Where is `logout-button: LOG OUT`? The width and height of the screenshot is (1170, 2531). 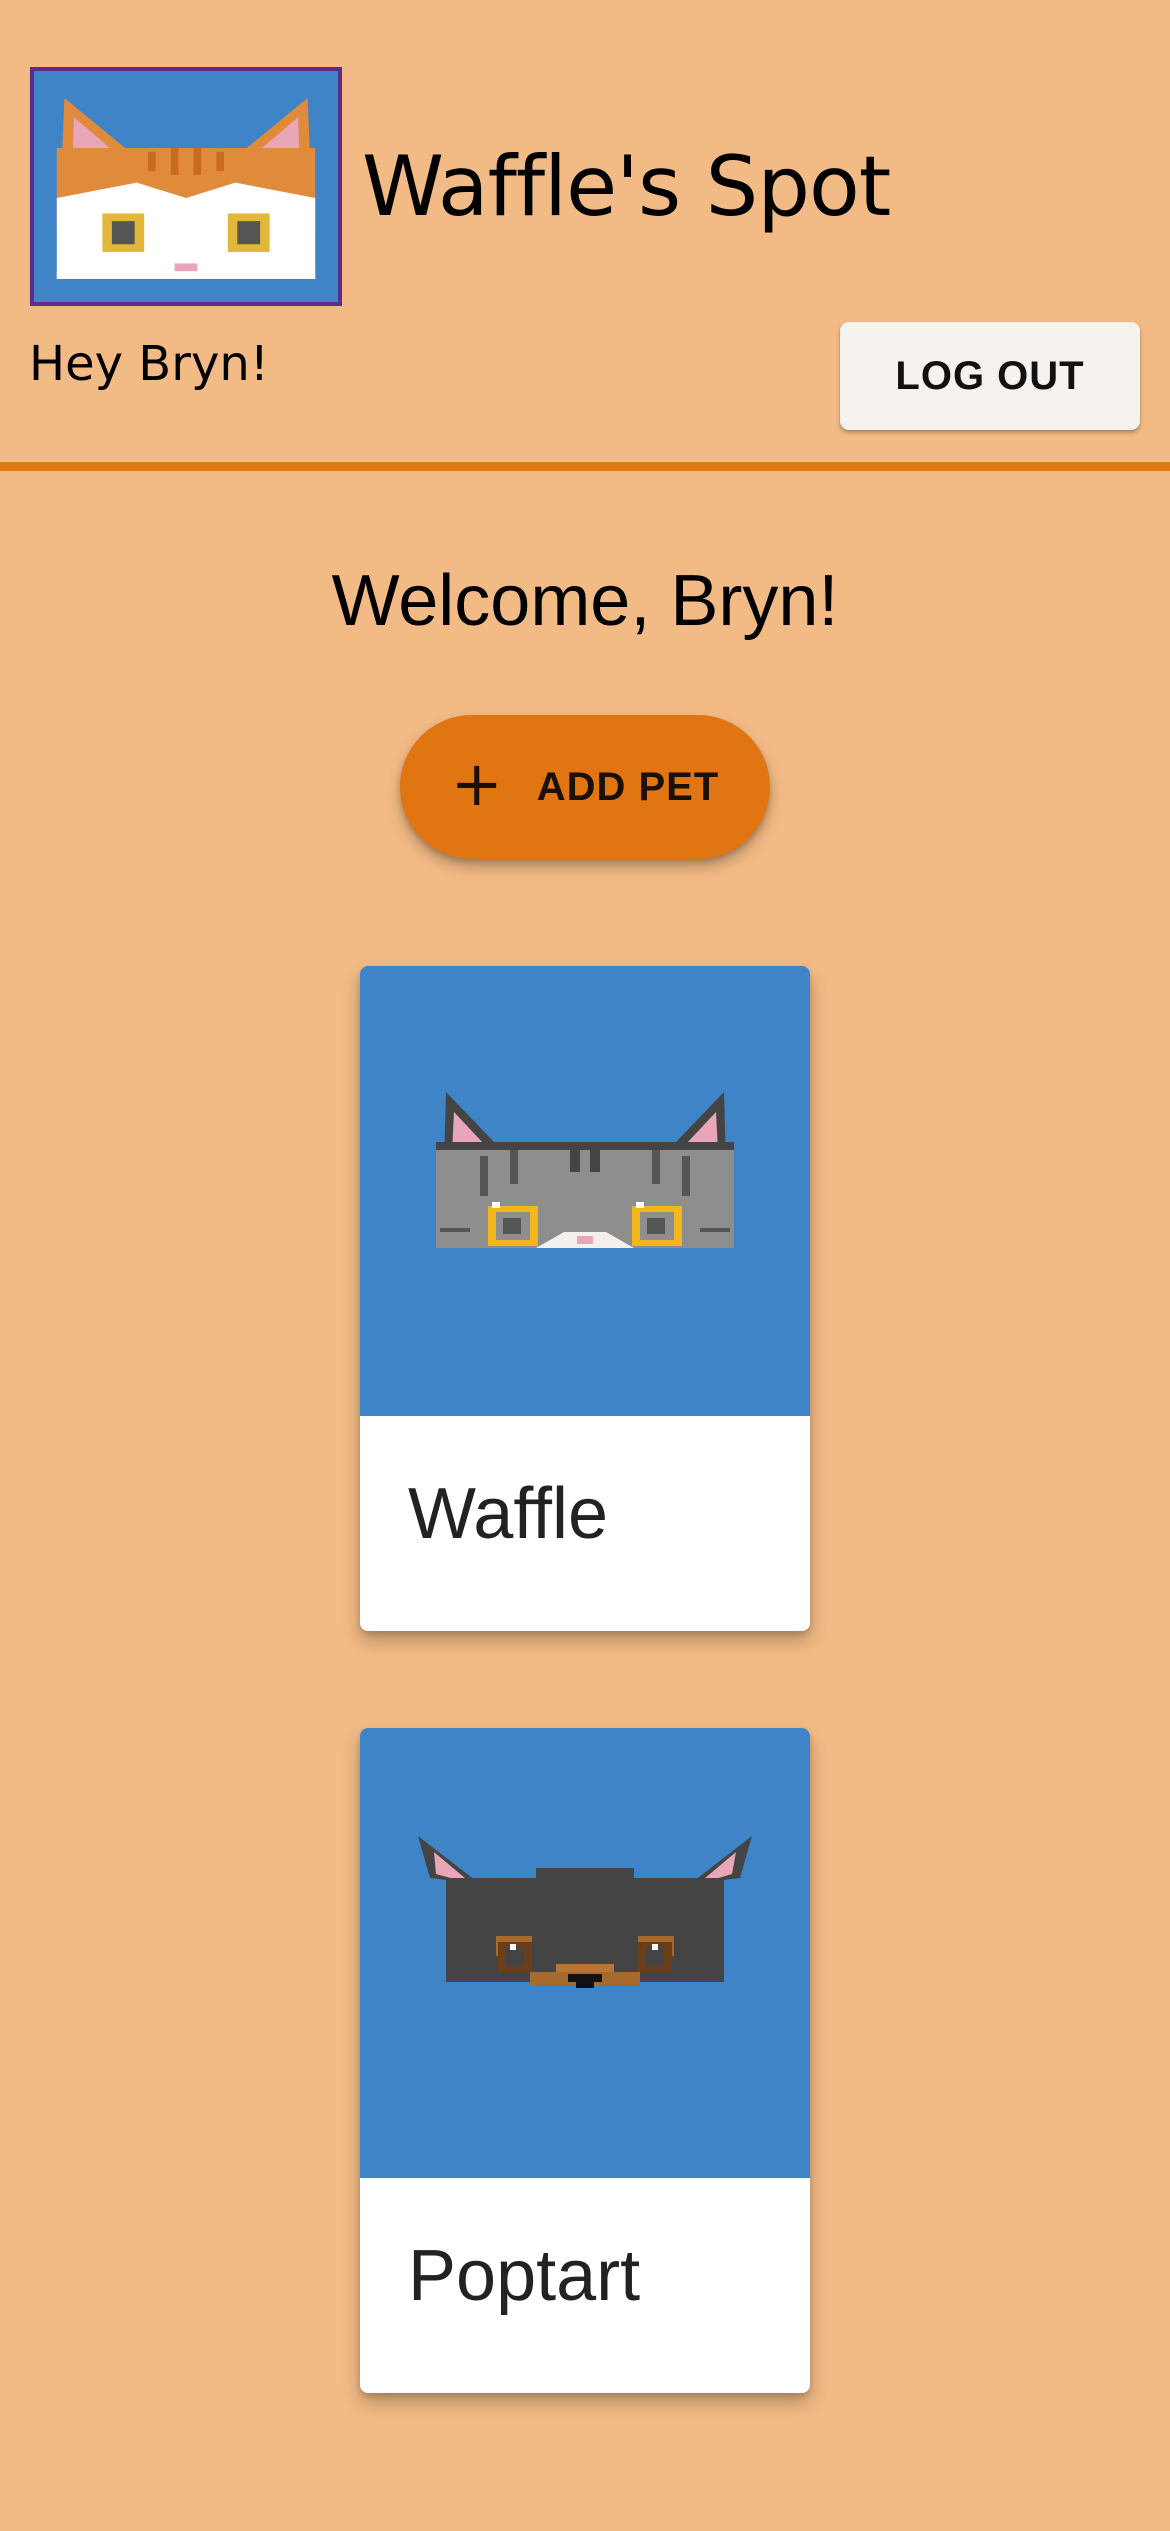 logout-button: LOG OUT is located at coordinates (990, 376).